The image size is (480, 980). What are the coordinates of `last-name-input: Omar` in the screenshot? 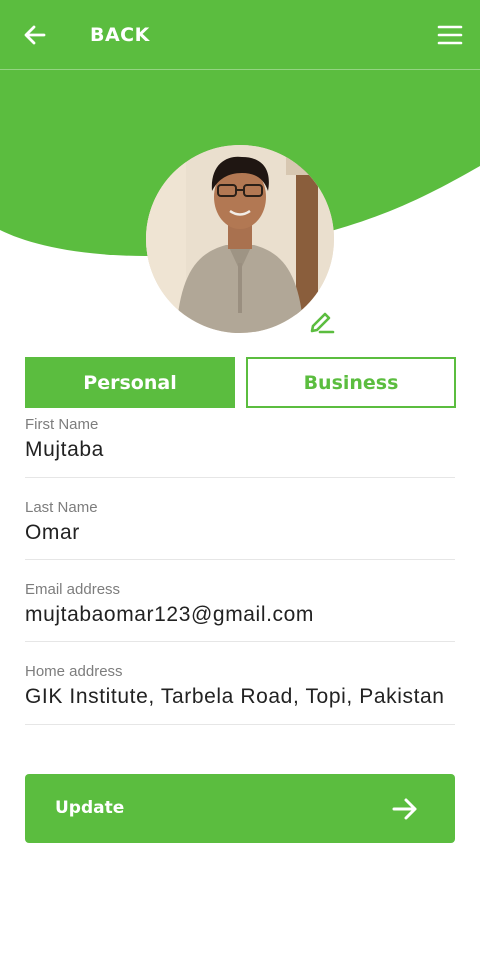 It's located at (240, 533).